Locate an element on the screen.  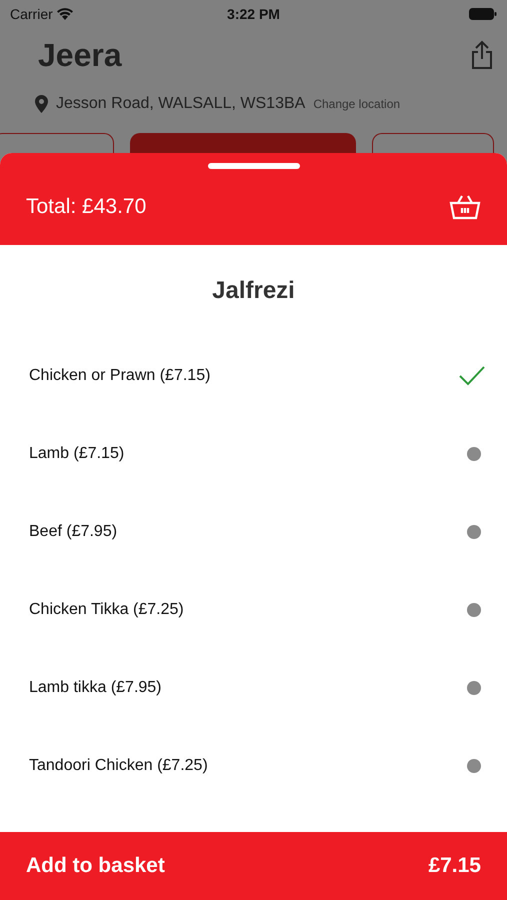
carrier-label: Carrier is located at coordinates (31, 14).